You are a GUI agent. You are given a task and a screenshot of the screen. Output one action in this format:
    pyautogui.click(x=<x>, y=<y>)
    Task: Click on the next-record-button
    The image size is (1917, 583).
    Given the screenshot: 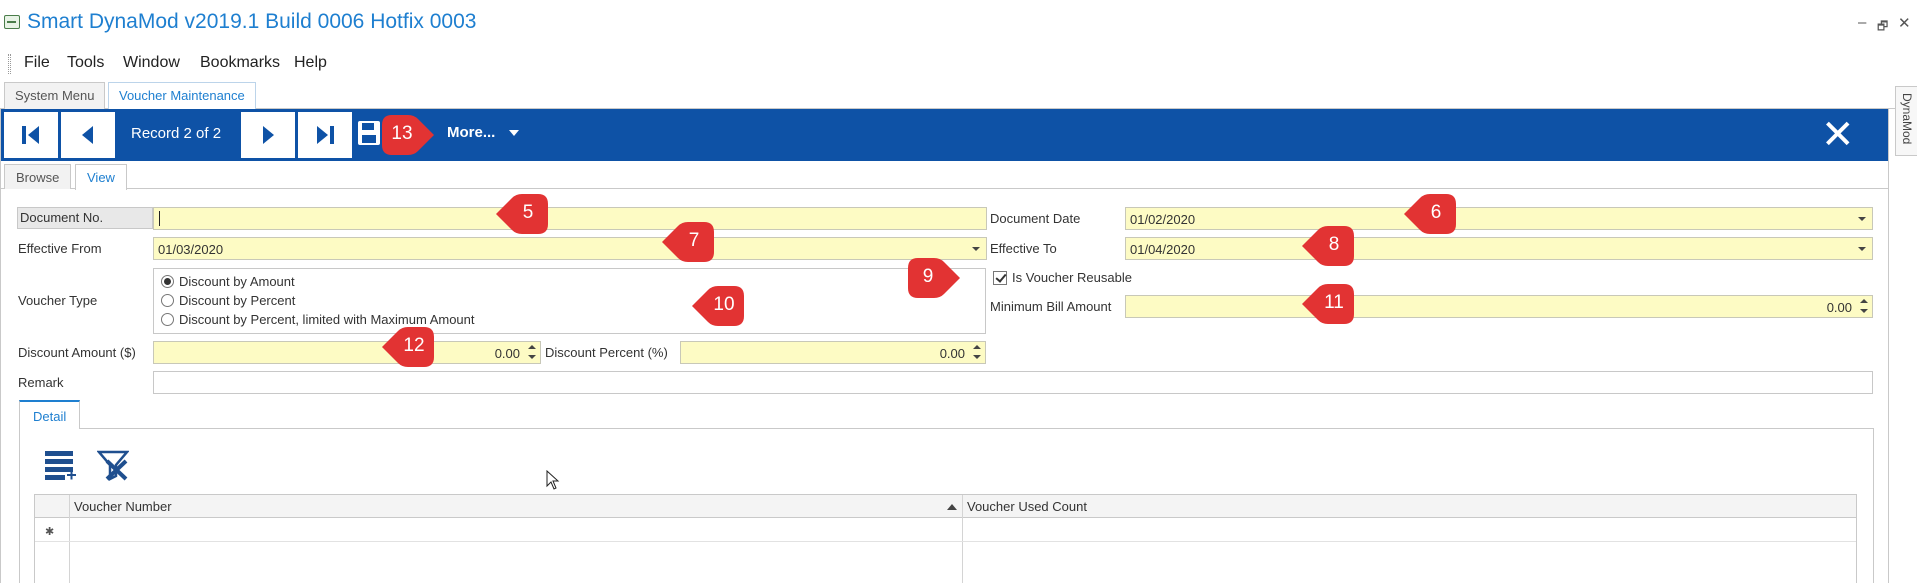 What is the action you would take?
    pyautogui.click(x=268, y=135)
    